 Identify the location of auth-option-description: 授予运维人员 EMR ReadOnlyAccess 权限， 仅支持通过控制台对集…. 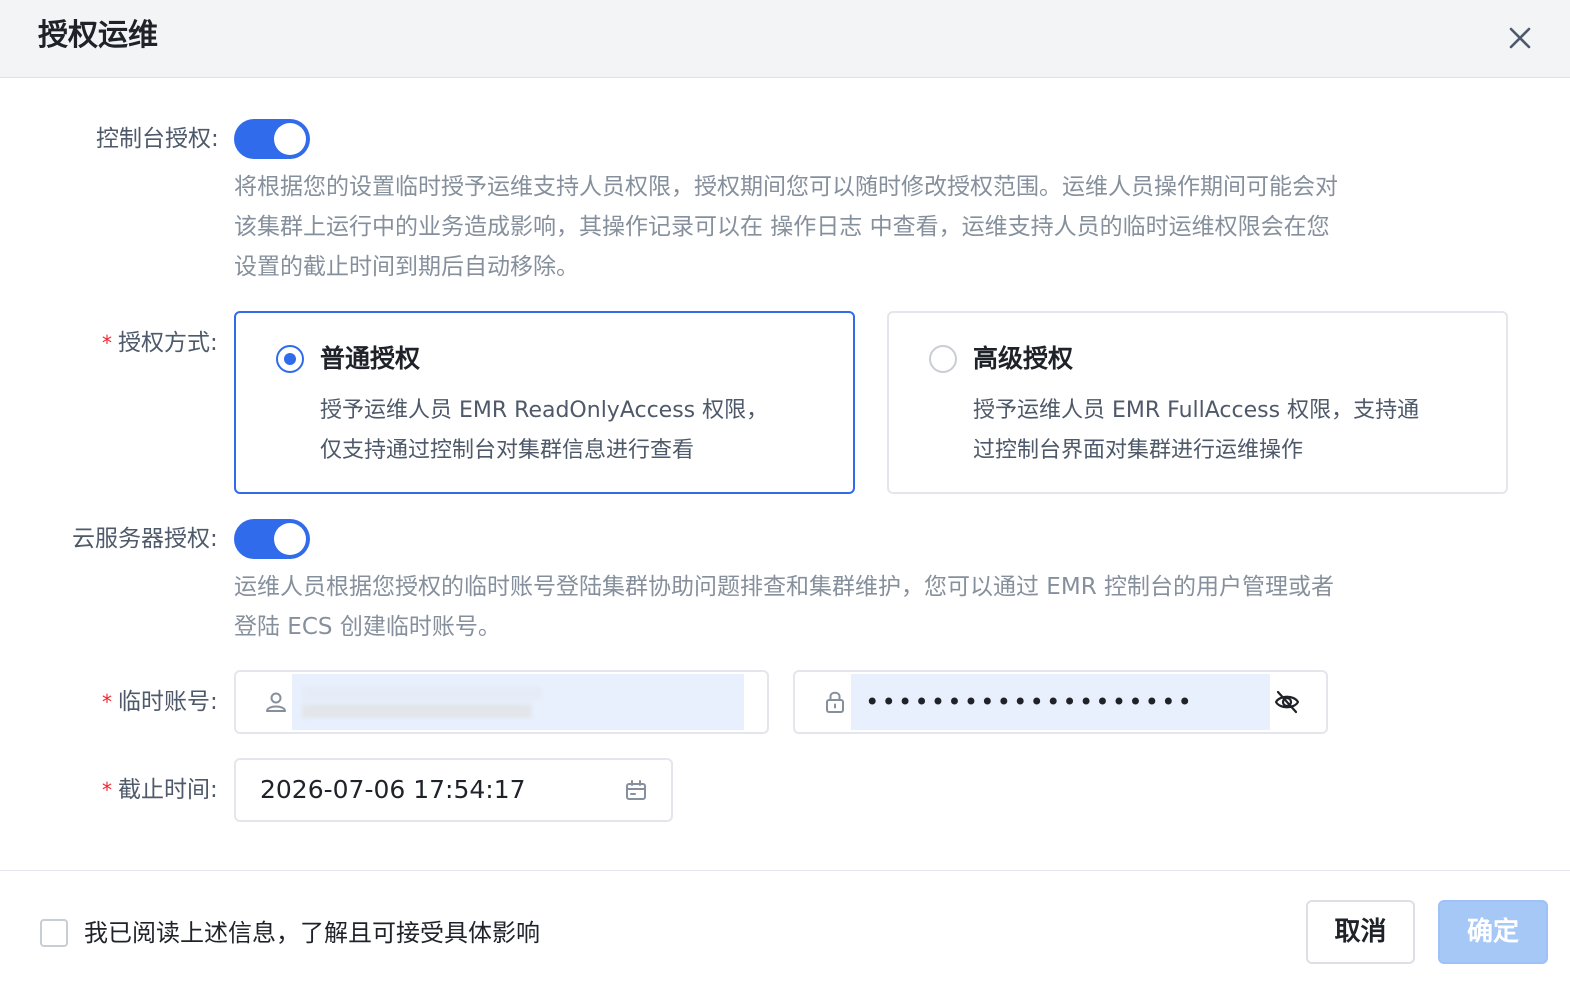
(570, 431).